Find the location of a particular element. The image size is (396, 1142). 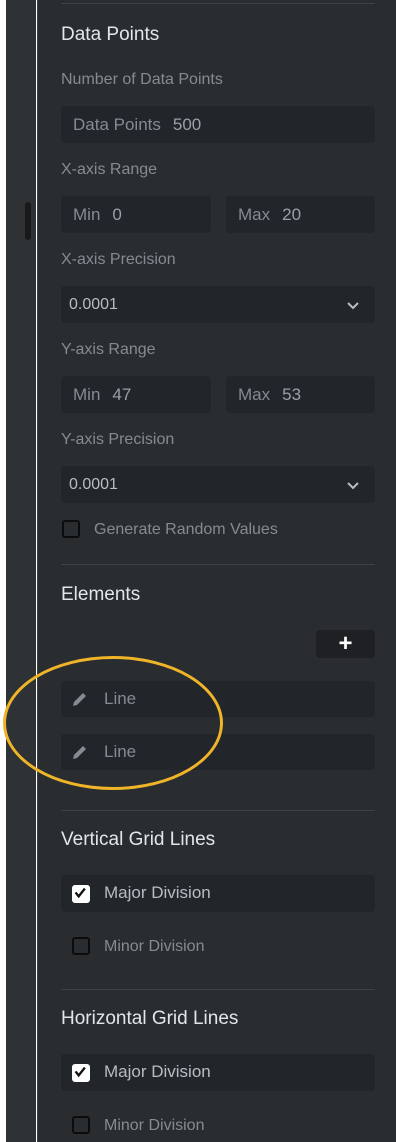

vertical-major-division-row: Major Division is located at coordinates (218, 893).